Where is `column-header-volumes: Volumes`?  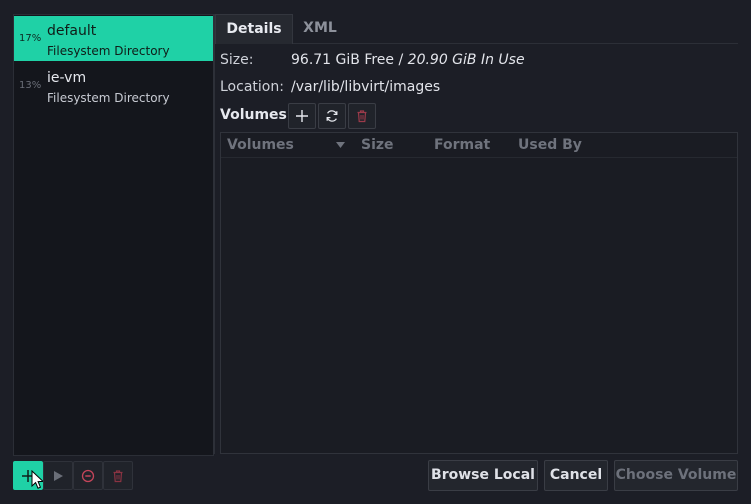 column-header-volumes: Volumes is located at coordinates (287, 145).